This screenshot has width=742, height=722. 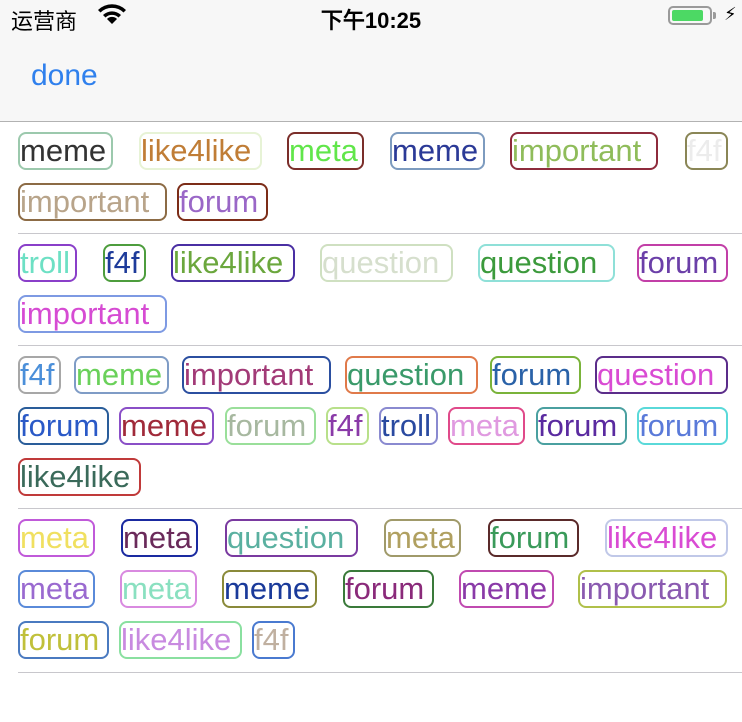 I want to click on charging-icon: ⚡, so click(x=730, y=14).